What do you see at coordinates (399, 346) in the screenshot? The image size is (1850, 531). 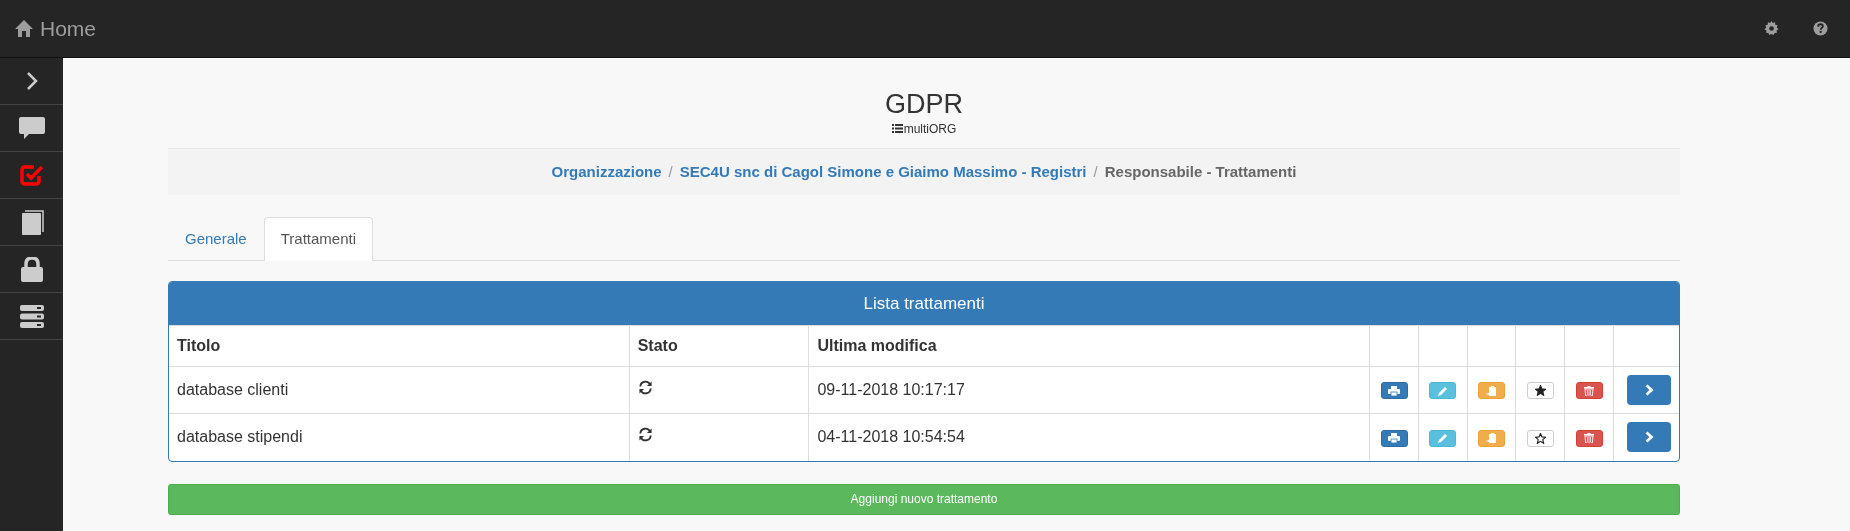 I see `column-header: Titolo` at bounding box center [399, 346].